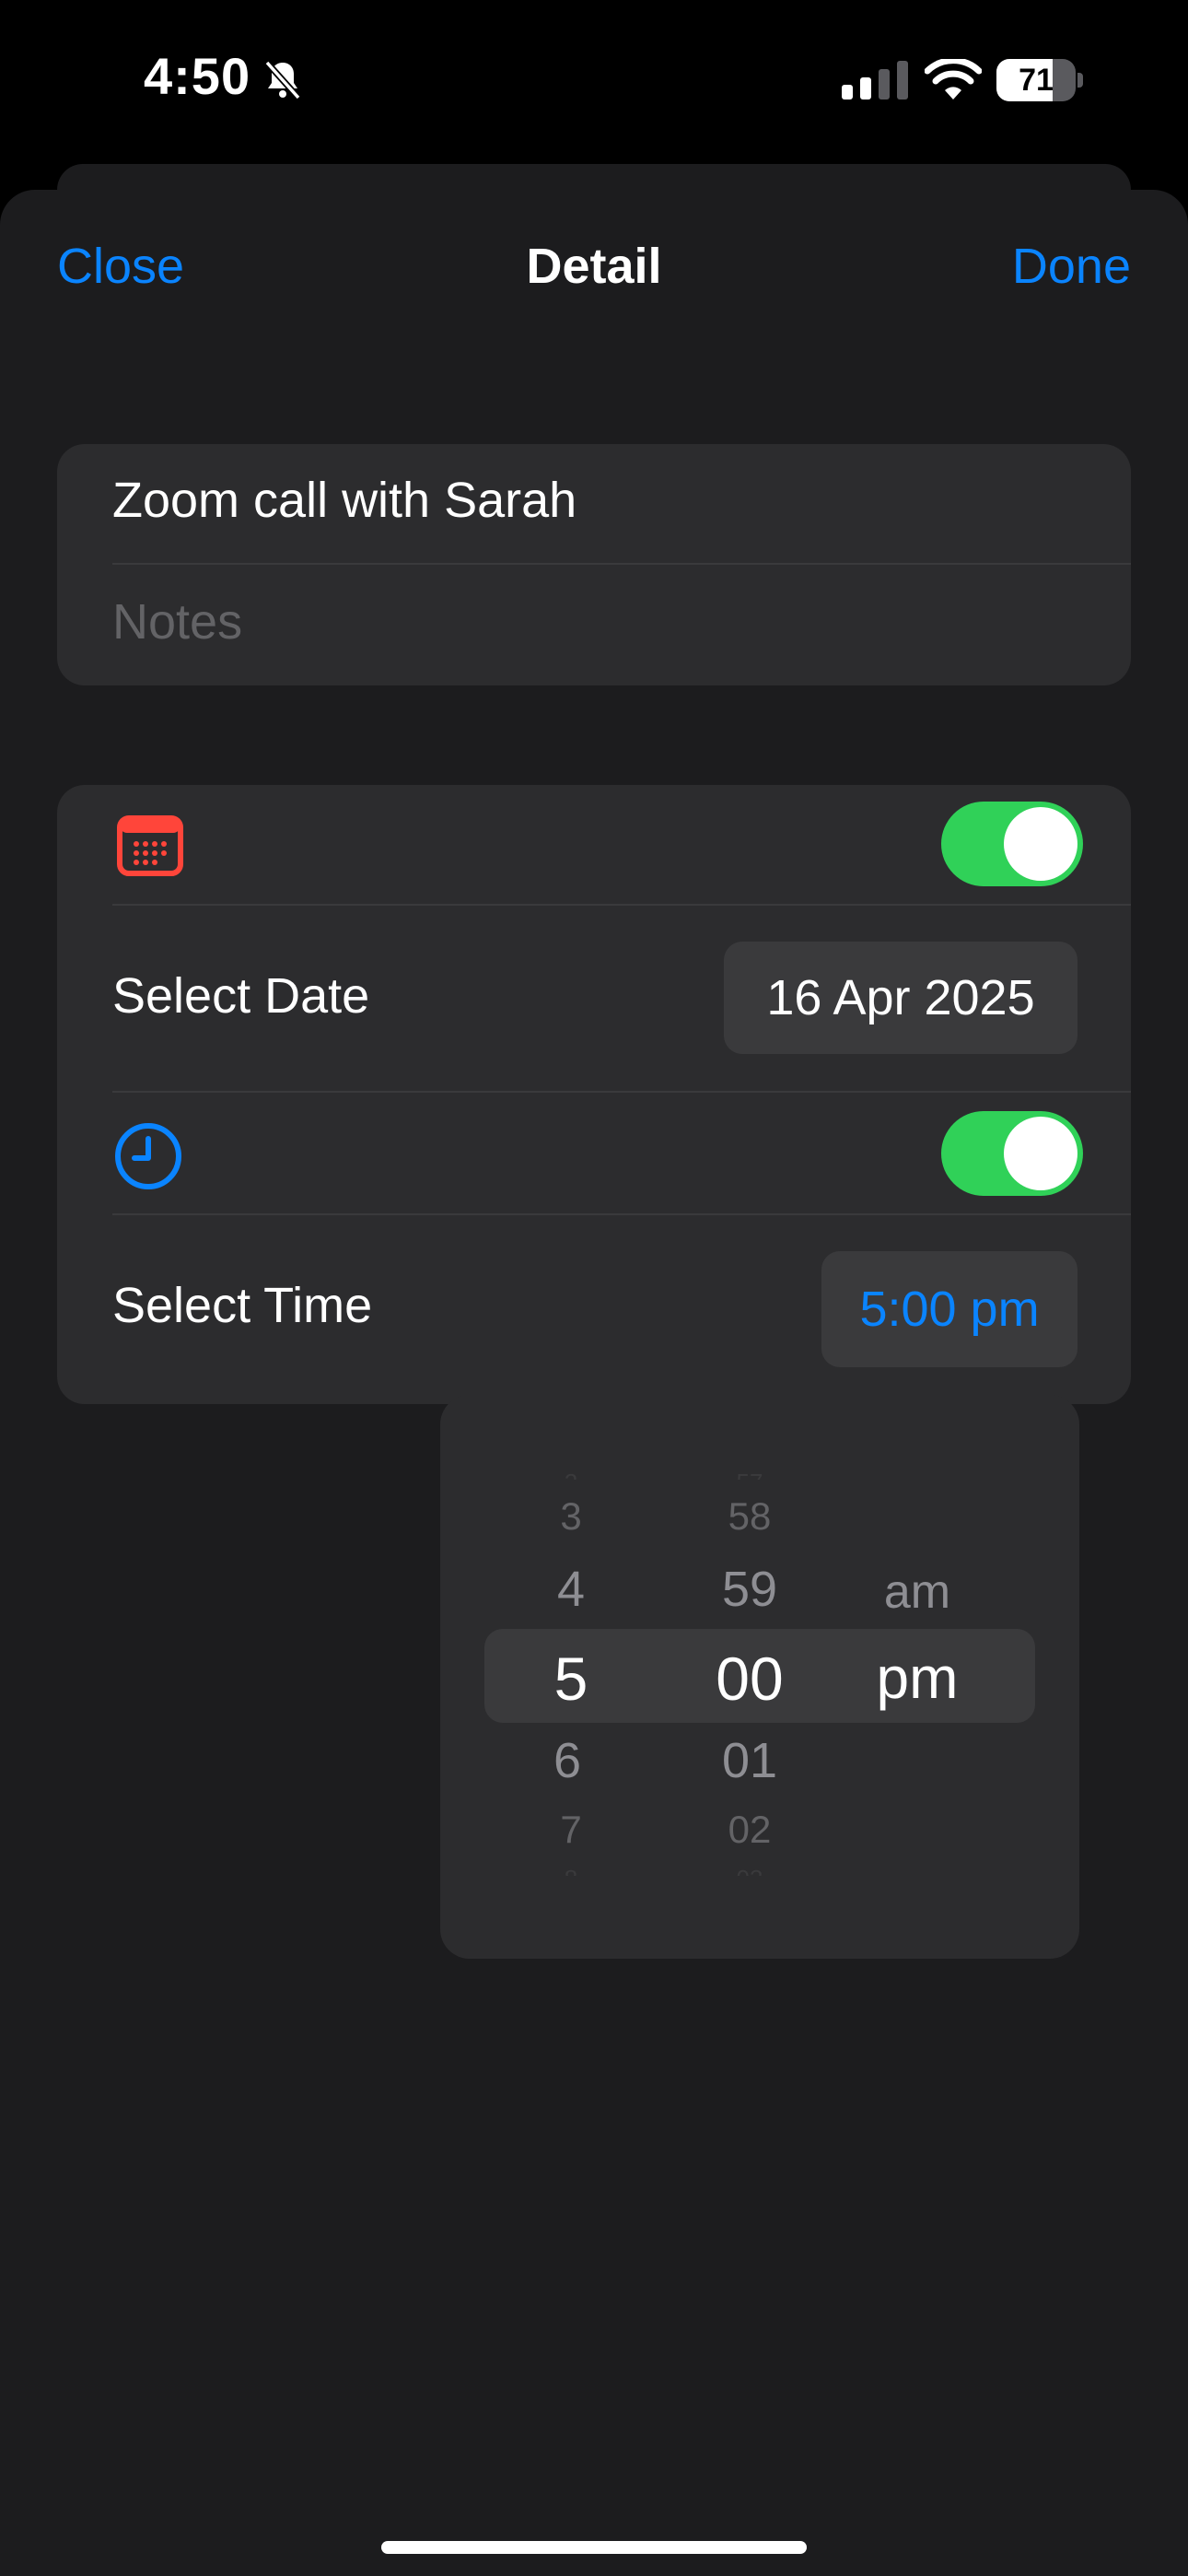 The image size is (1188, 2576). Describe the element at coordinates (949, 1309) in the screenshot. I see `time-picker-button: 5:00 pm` at that location.